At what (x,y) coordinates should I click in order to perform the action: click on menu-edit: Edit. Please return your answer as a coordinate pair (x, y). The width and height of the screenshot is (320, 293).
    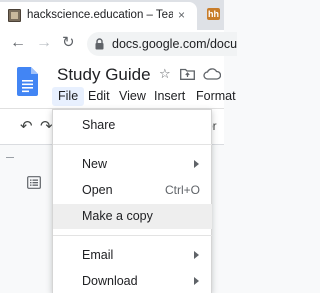
    Looking at the image, I should click on (99, 96).